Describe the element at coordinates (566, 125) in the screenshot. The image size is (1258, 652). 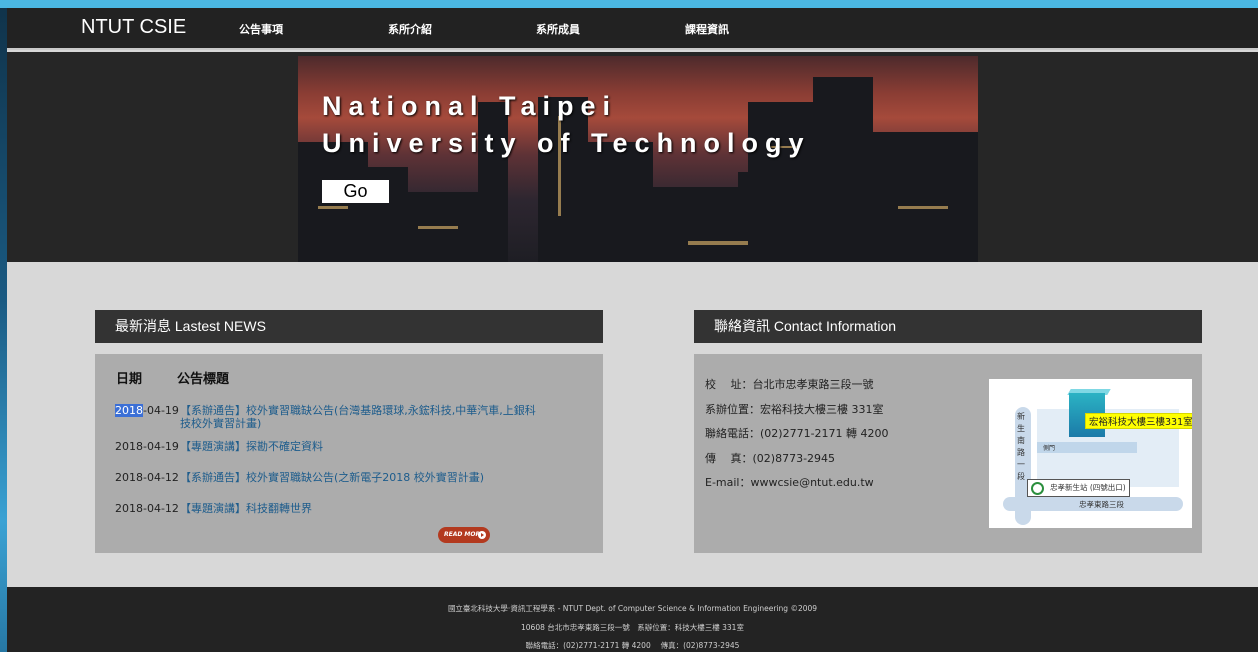
I see `hero-title: National Taipei University of Technology` at that location.